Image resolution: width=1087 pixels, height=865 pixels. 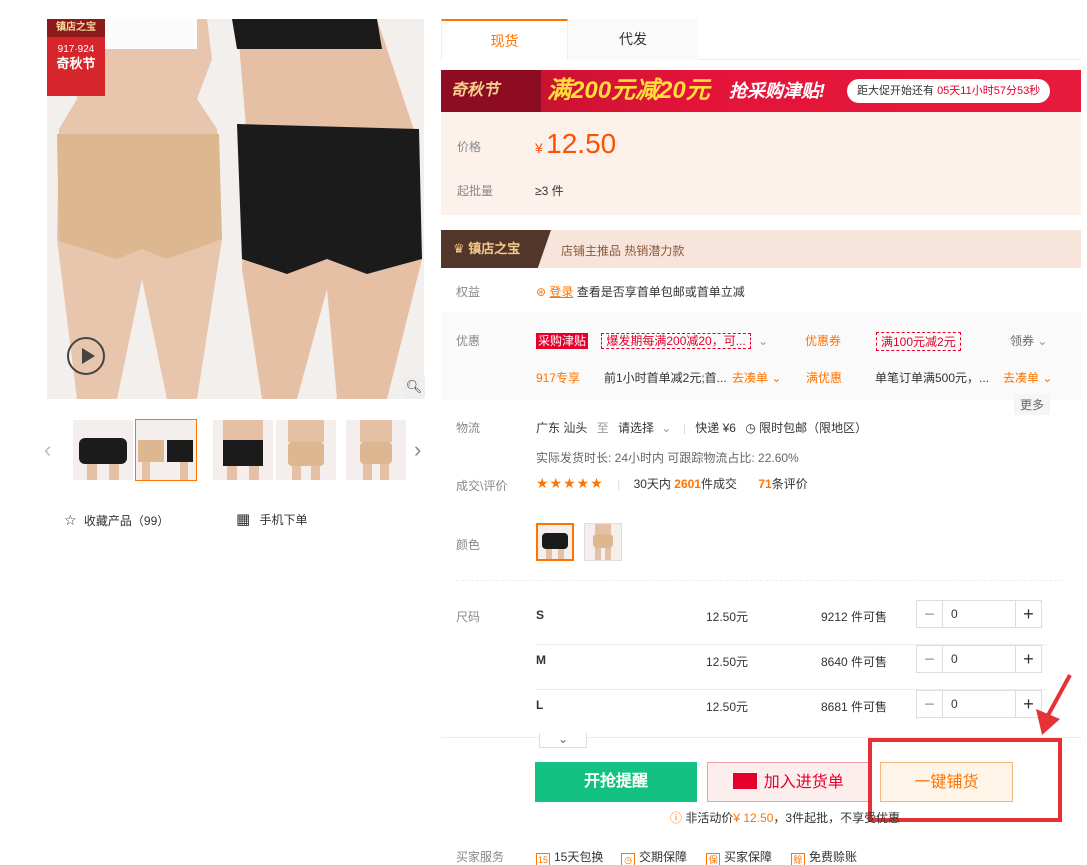 What do you see at coordinates (616, 782) in the screenshot?
I see `remind-button: 开抢提醒` at bounding box center [616, 782].